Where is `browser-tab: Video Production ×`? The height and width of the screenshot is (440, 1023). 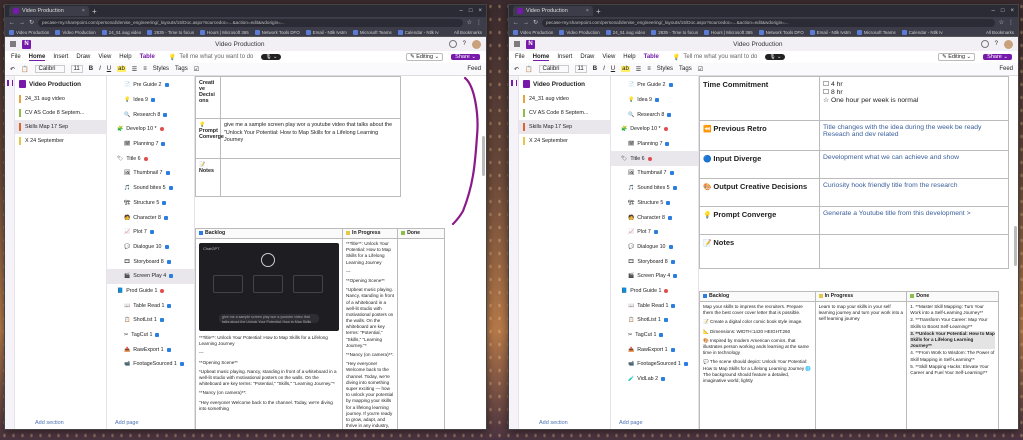
browser-tab: Video Production × is located at coordinates (553, 11).